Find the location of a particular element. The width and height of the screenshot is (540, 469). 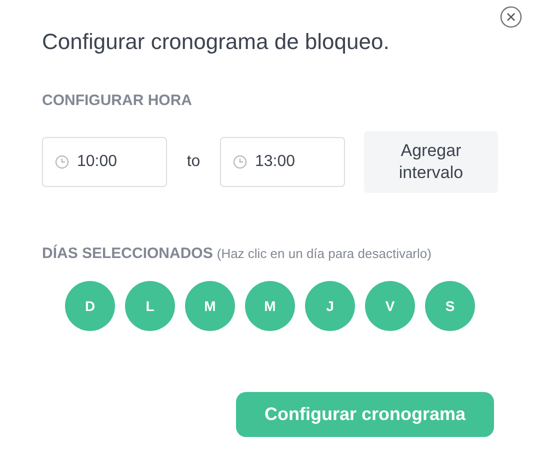

close-icon is located at coordinates (511, 17).